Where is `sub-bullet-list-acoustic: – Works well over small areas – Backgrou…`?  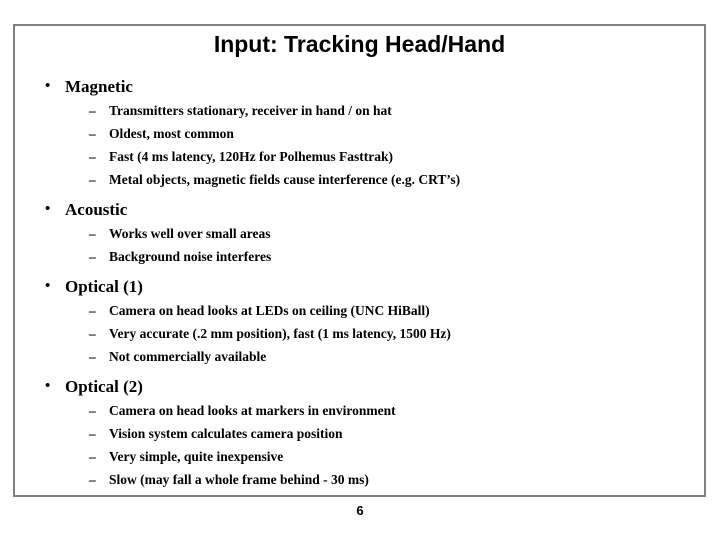
sub-bullet-list-acoustic: – Works well over small areas – Backgrou… is located at coordinates (363, 245).